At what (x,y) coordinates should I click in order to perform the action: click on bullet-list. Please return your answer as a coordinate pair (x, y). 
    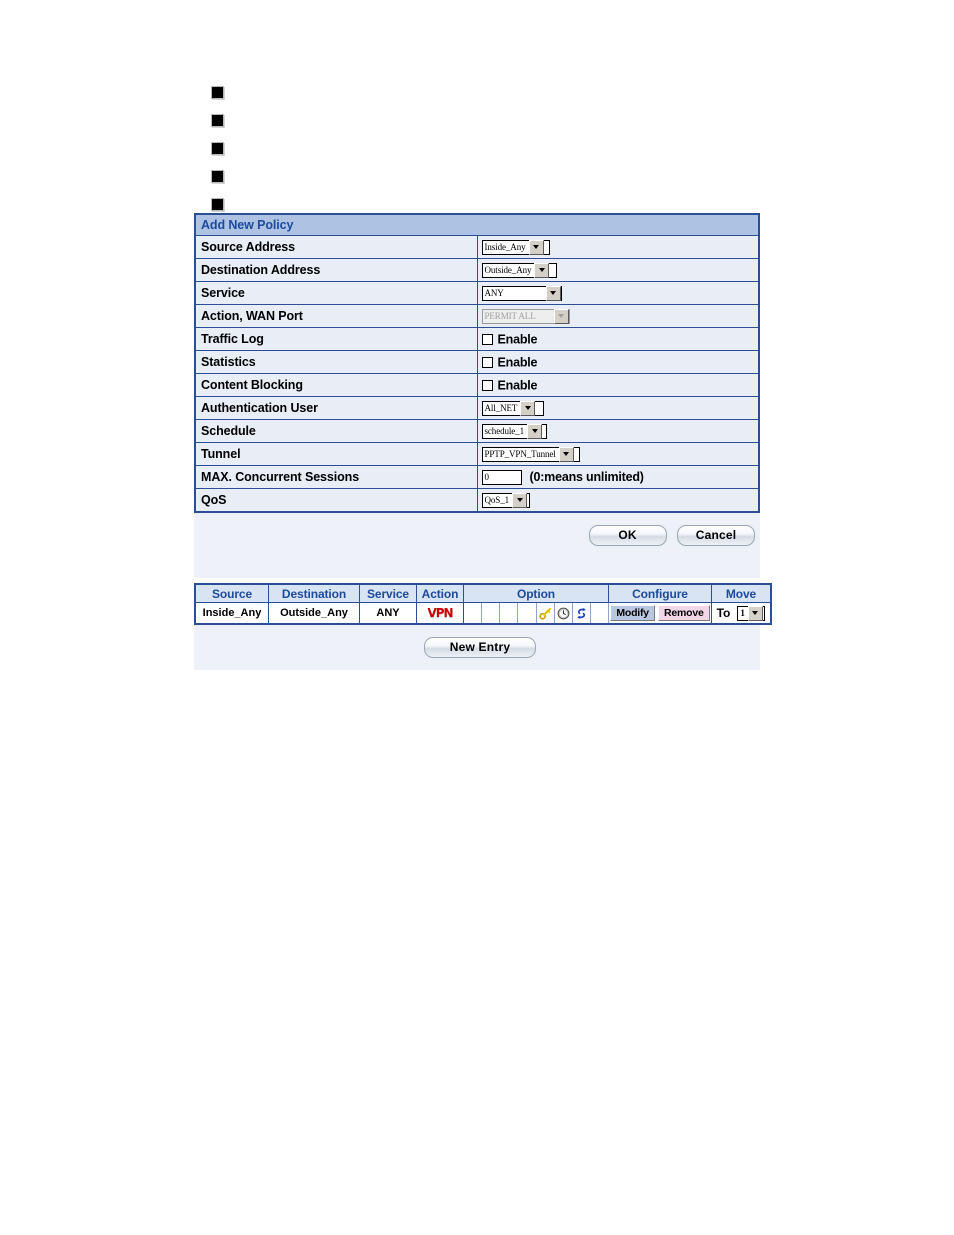
    Looking at the image, I should click on (217, 148).